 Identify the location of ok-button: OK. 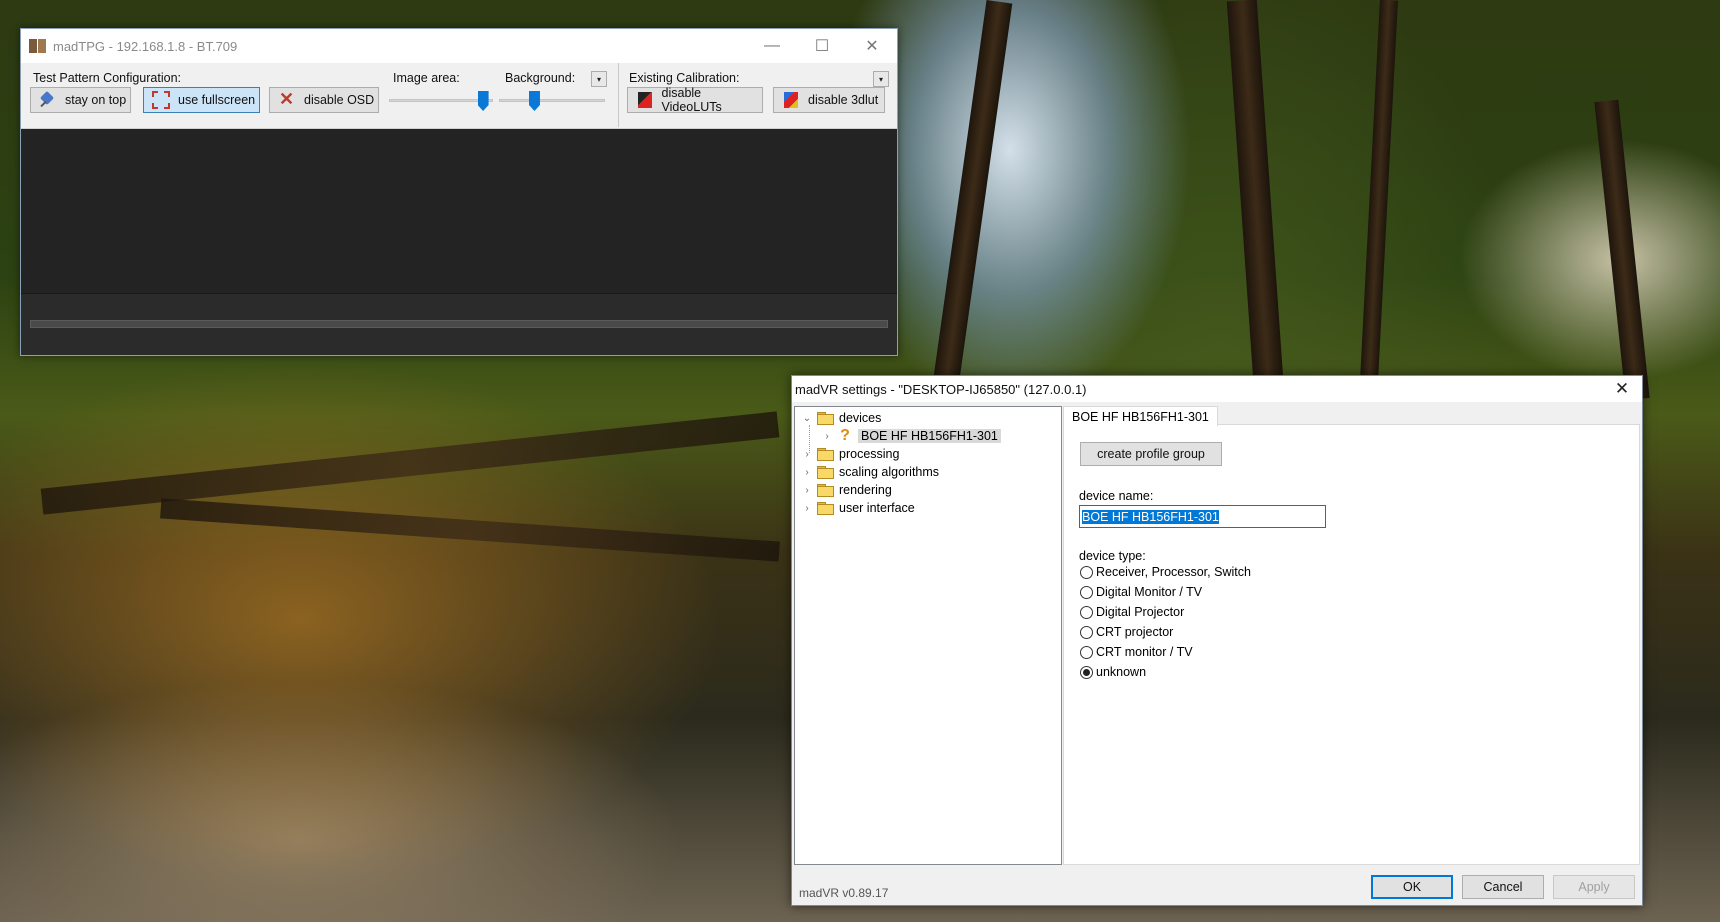
(1412, 887).